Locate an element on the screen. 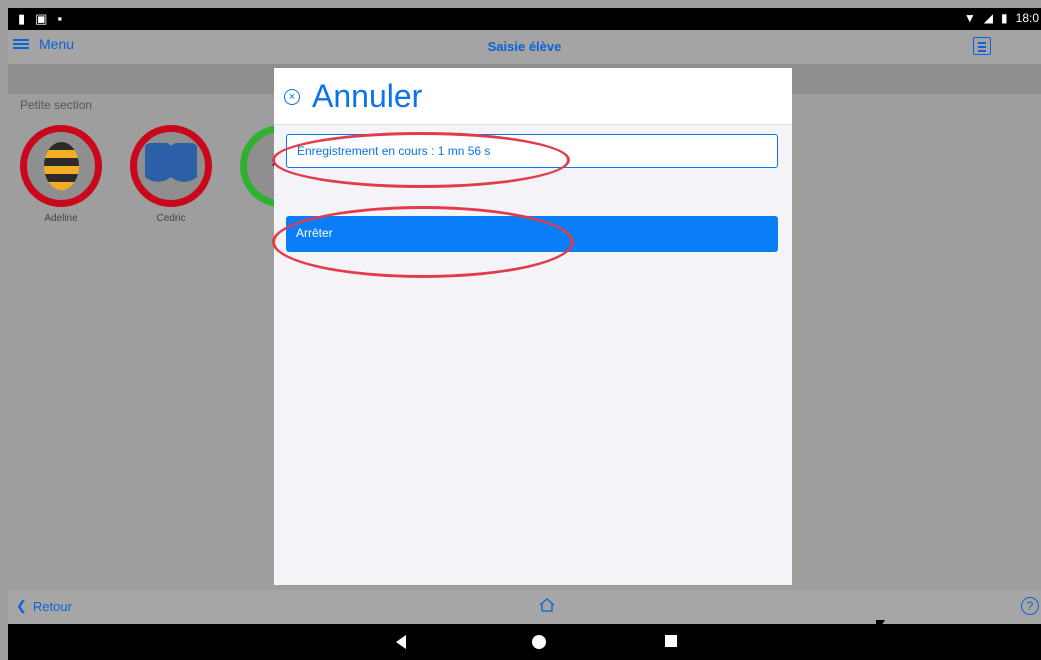 The image size is (1041, 660). system-back-icon is located at coordinates (401, 642).